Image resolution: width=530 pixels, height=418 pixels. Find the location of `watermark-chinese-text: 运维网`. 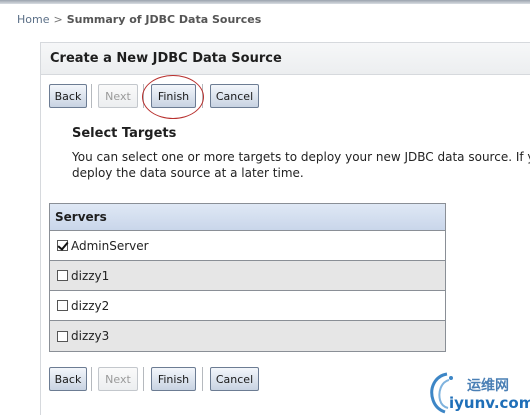

watermark-chinese-text: 运维网 is located at coordinates (488, 386).